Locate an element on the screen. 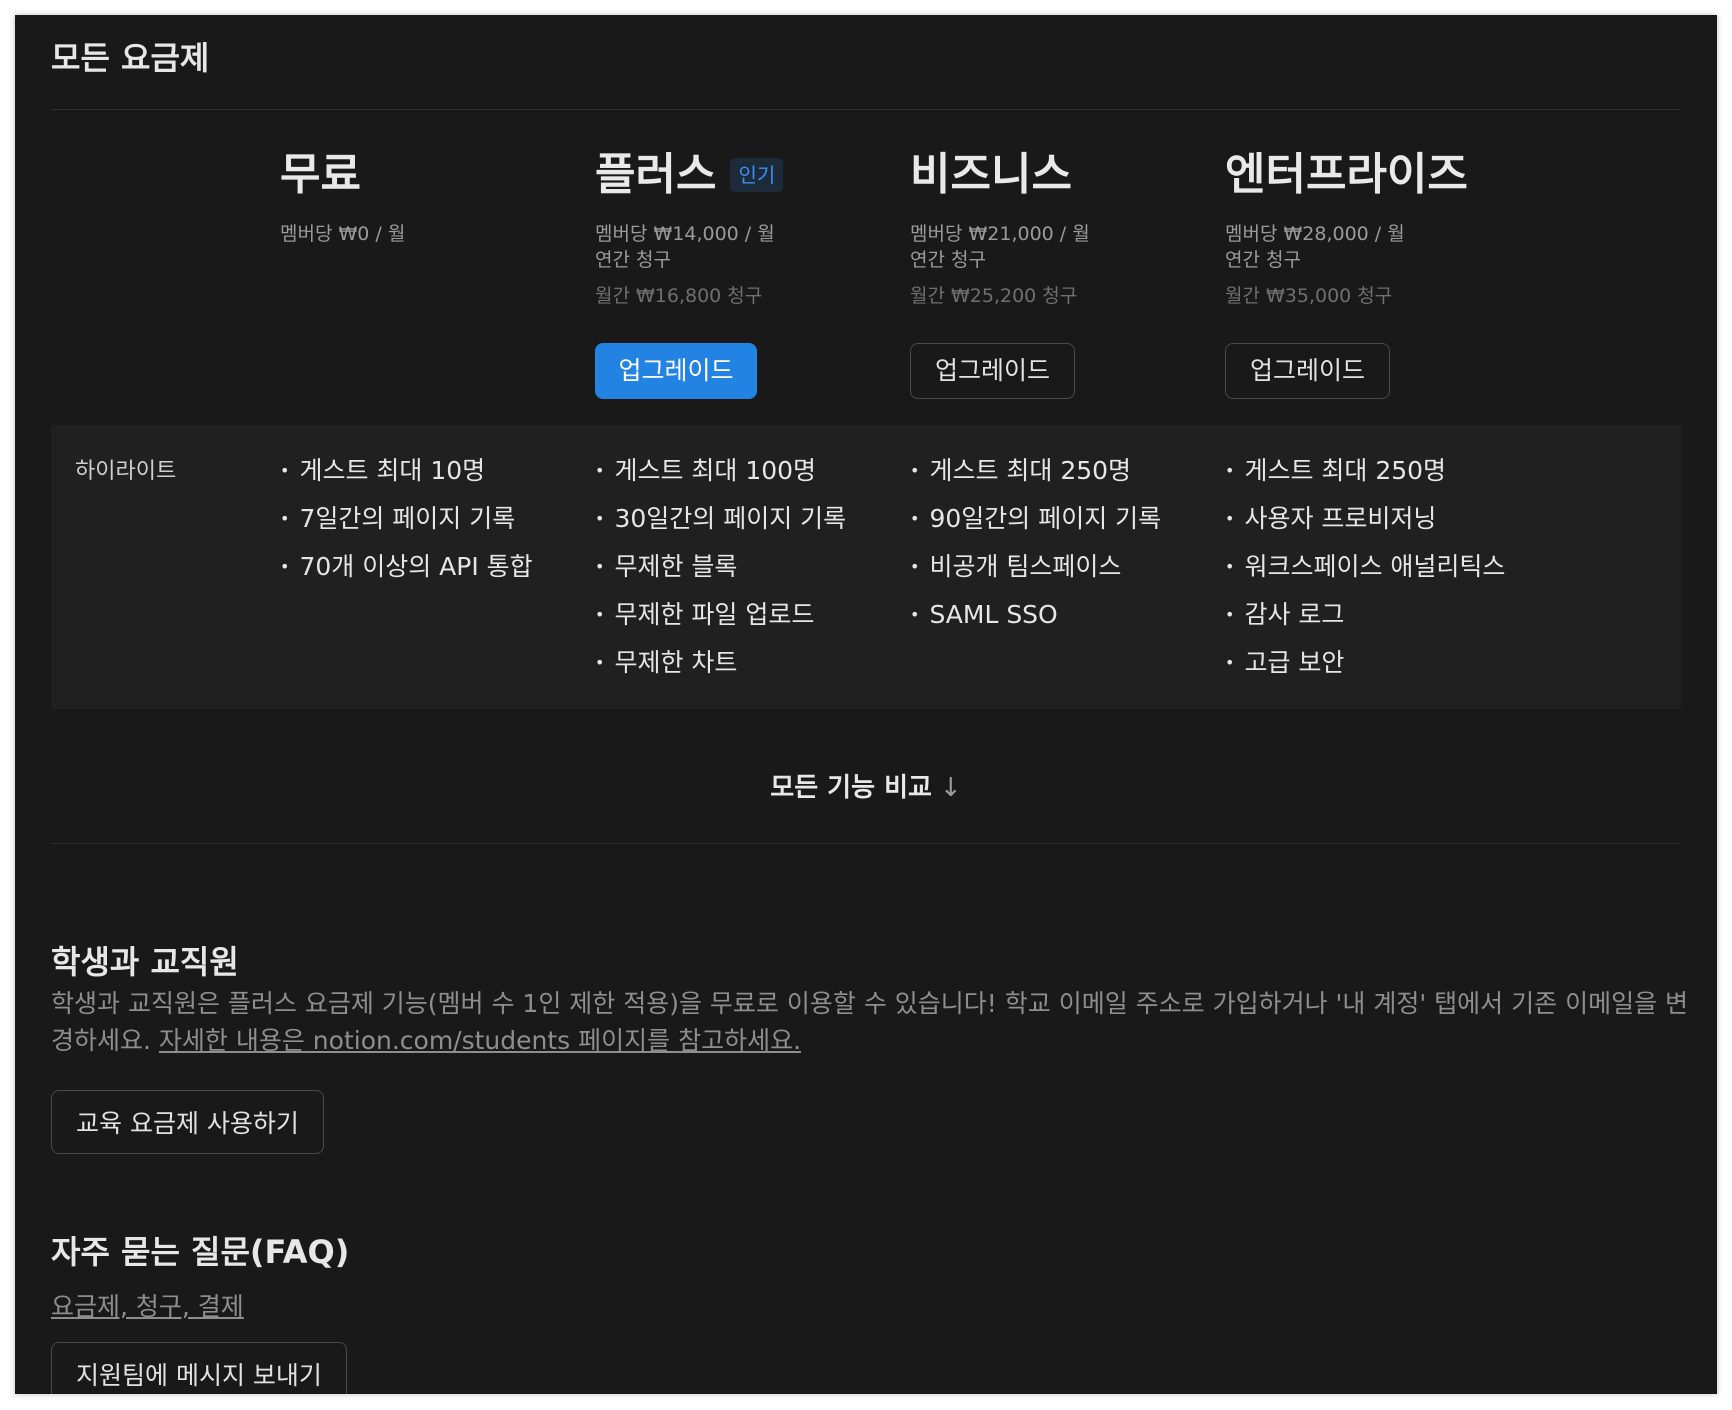  list-item: 무제한 블록 is located at coordinates (720, 567).